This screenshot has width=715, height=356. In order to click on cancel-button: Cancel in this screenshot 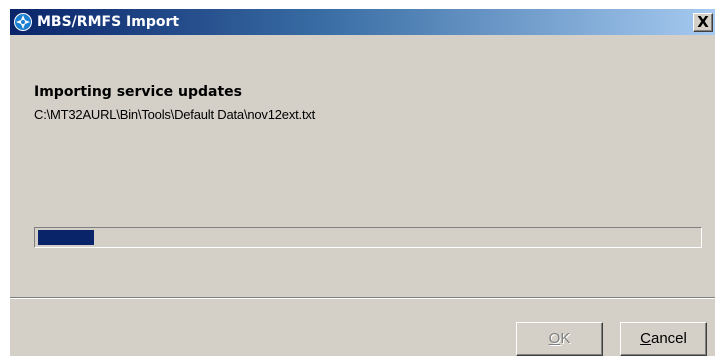, I will do `click(663, 339)`.